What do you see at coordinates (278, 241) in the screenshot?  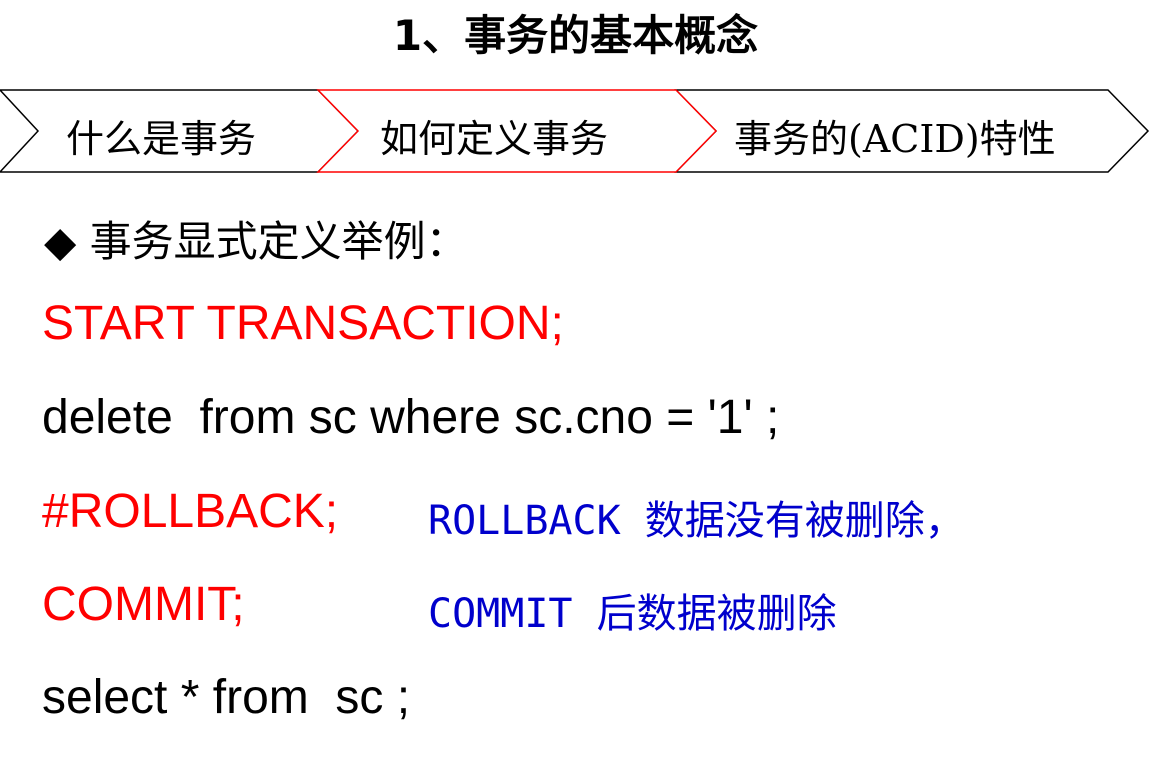 I see `bullet-text: 事务显式定义举例：` at bounding box center [278, 241].